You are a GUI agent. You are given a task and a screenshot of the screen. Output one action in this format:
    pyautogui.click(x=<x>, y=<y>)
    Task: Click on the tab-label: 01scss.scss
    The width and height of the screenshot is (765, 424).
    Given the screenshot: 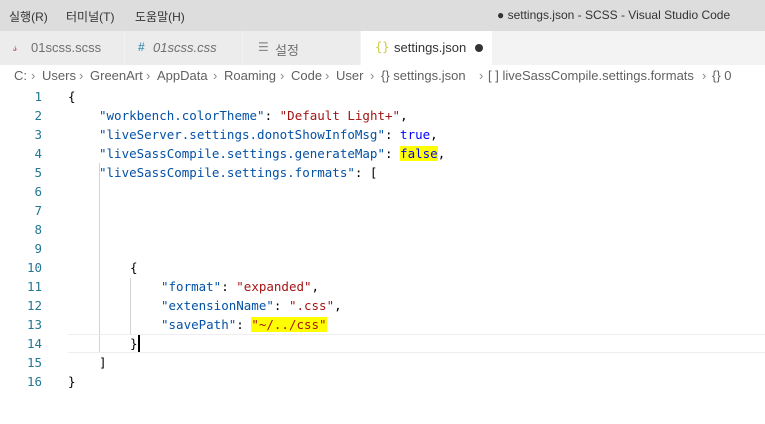 What is the action you would take?
    pyautogui.click(x=66, y=47)
    